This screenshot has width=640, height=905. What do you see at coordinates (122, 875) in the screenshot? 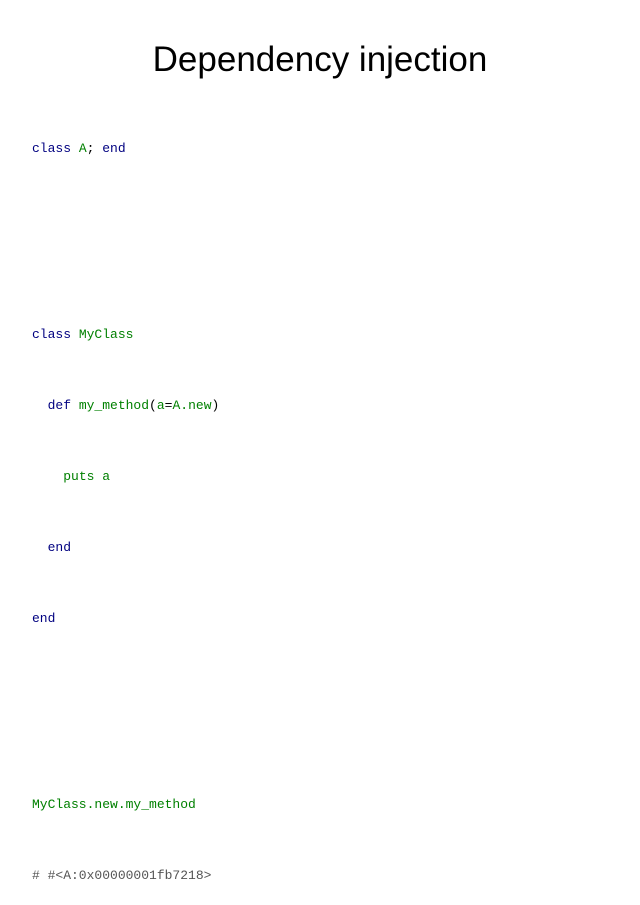
I see `output-comment: # #<A:0x00000001fb7218>` at bounding box center [122, 875].